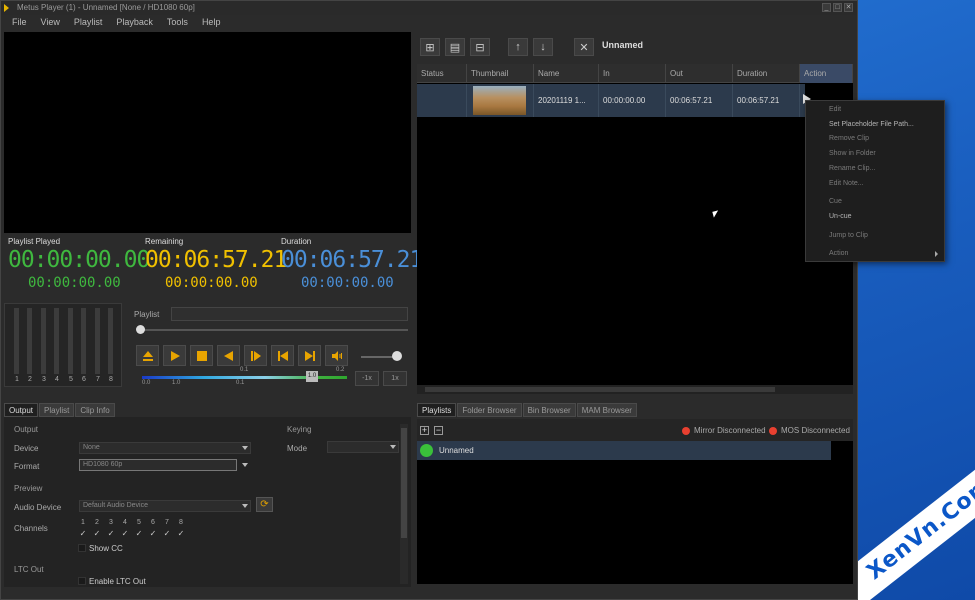  Describe the element at coordinates (29, 569) in the screenshot. I see `ltc-section-title: LTC Out` at that location.